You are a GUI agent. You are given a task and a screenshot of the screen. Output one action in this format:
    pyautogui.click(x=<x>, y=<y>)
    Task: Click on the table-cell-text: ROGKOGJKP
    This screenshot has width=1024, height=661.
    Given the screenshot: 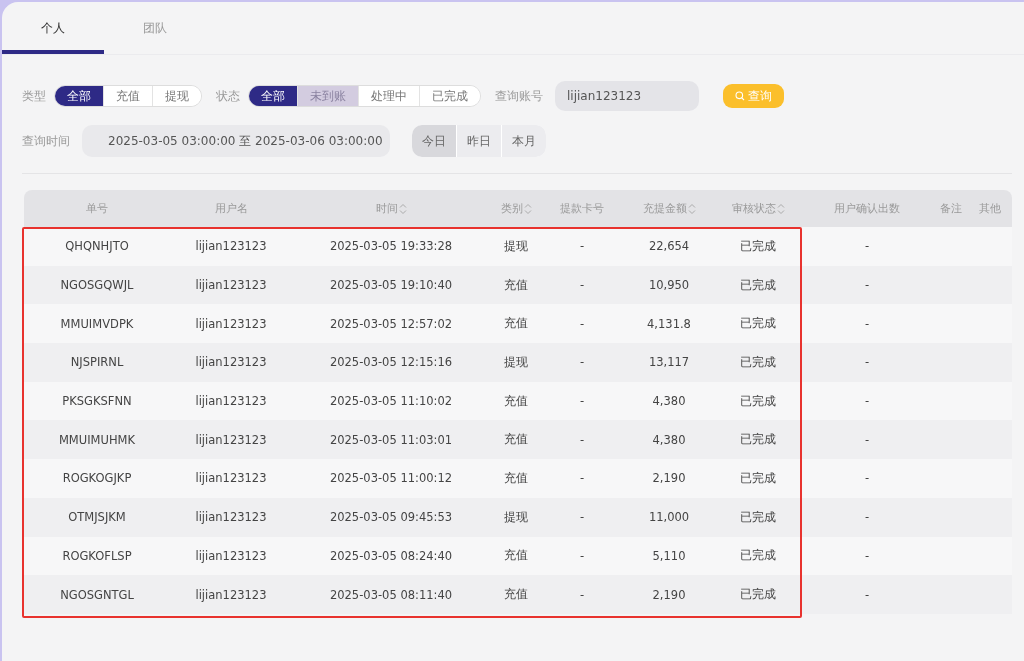 What is the action you would take?
    pyautogui.click(x=97, y=479)
    